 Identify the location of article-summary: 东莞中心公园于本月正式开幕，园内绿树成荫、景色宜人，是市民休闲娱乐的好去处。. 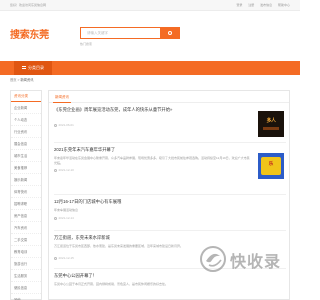
(111, 284).